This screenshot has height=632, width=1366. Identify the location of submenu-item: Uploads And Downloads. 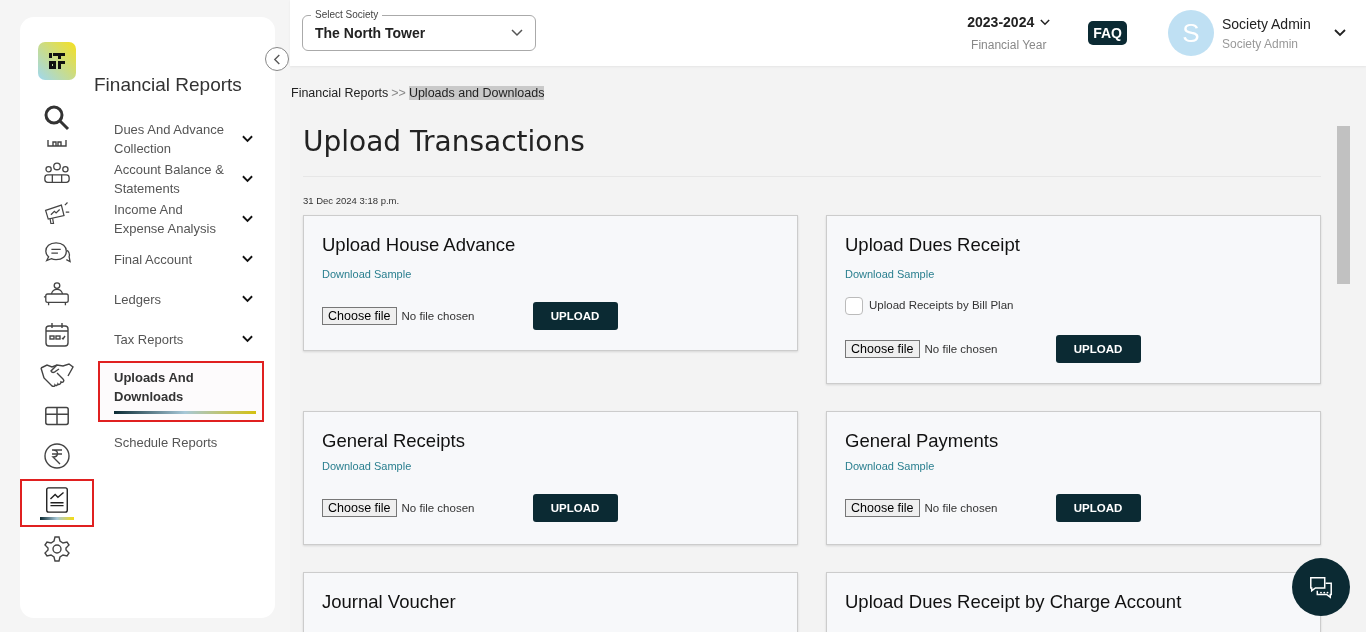
(181, 391).